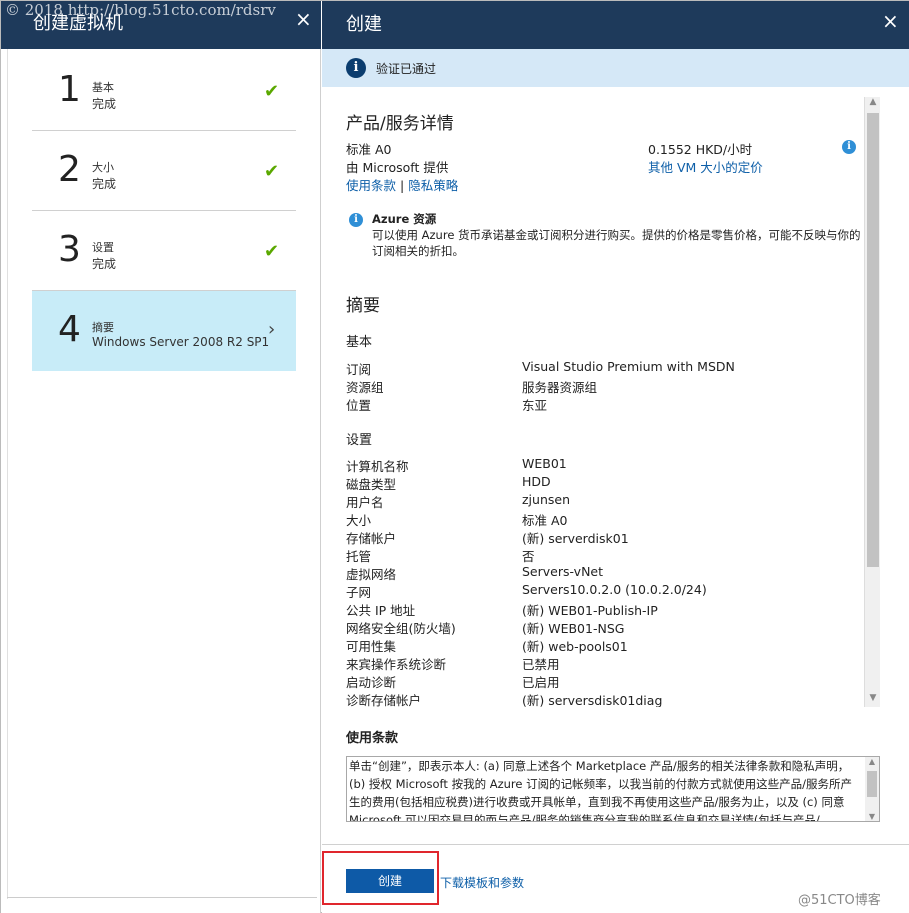  What do you see at coordinates (359, 405) in the screenshot?
I see `summary-key: 位置` at bounding box center [359, 405].